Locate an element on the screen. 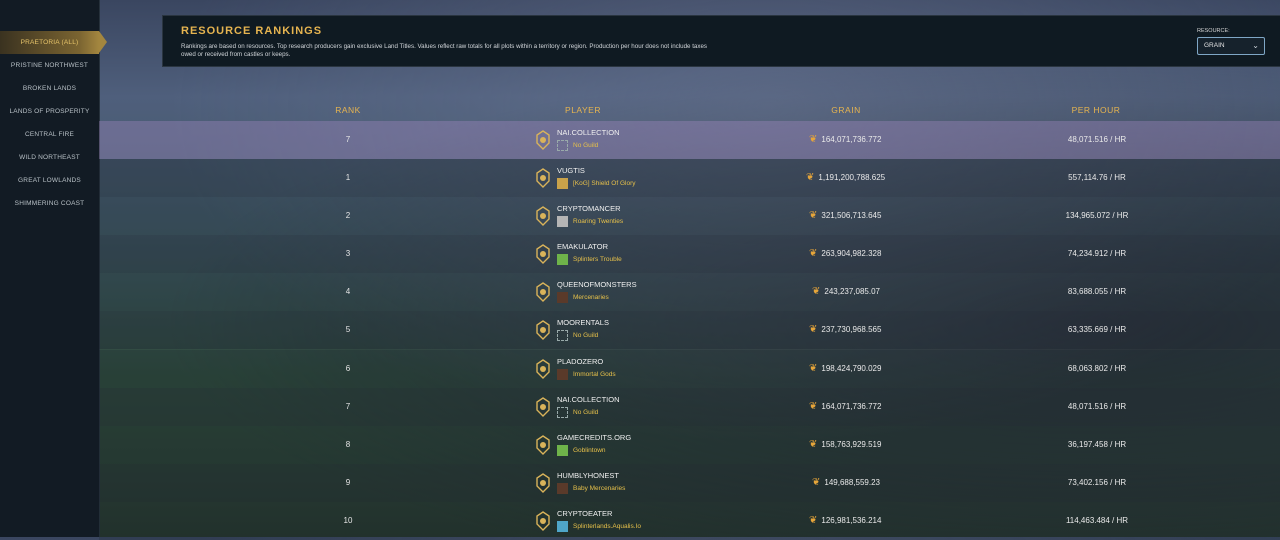  player-name: VUGTIS is located at coordinates (571, 170).